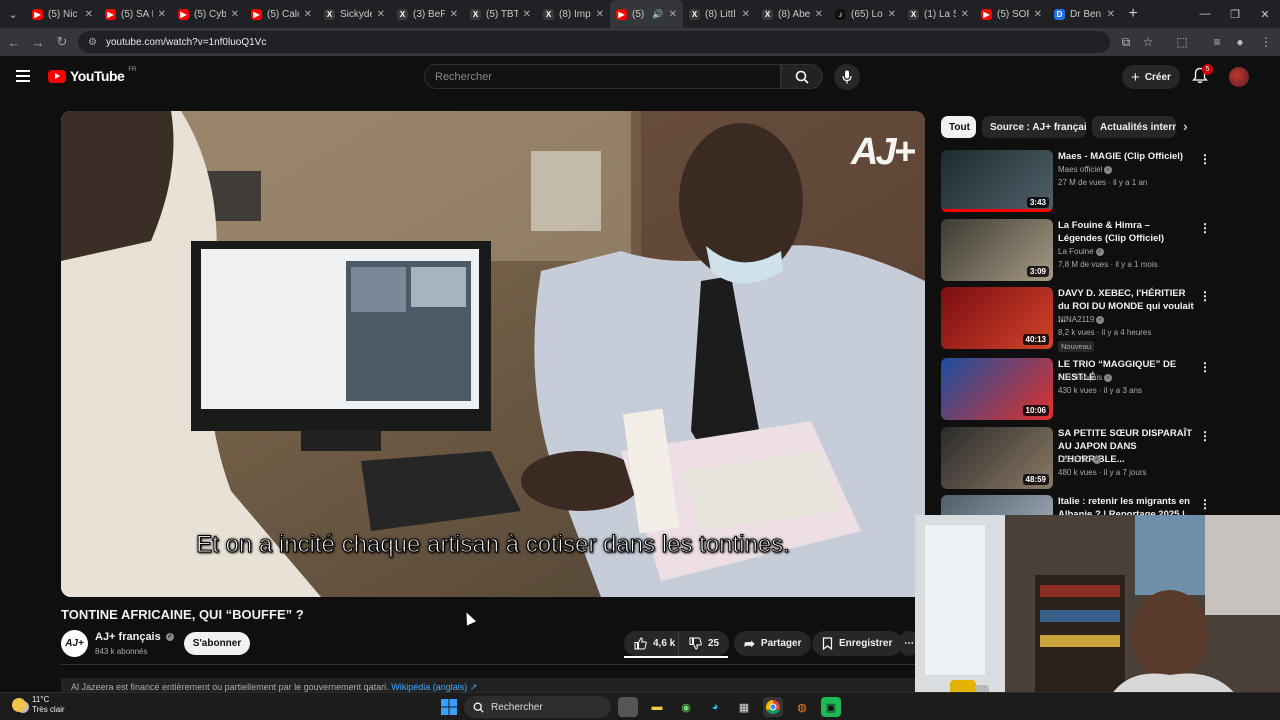 The width and height of the screenshot is (1280, 720). What do you see at coordinates (1085, 169) in the screenshot?
I see `recommended-channel-name: Maes officiel ✓` at bounding box center [1085, 169].